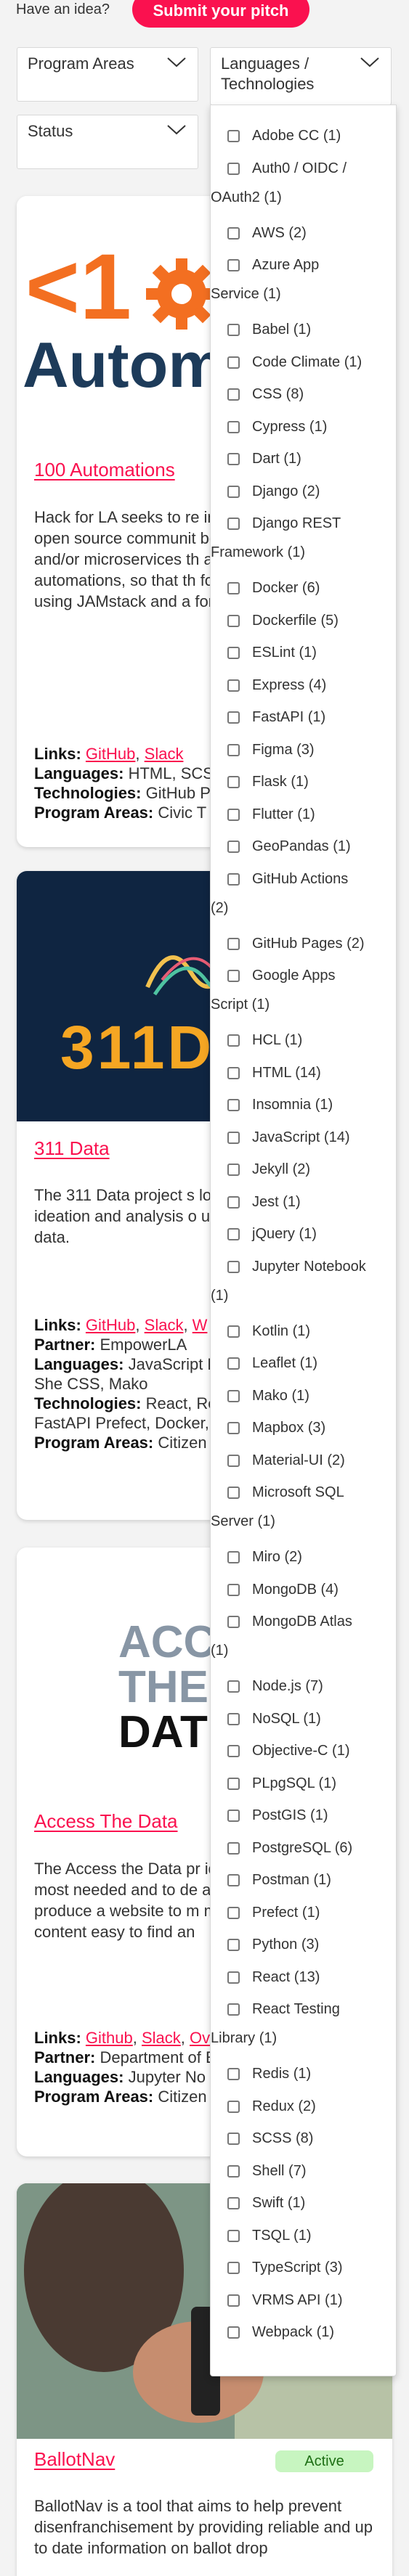 This screenshot has height=2576, width=409. What do you see at coordinates (312, 750) in the screenshot?
I see `technology-option: Figma (3)` at bounding box center [312, 750].